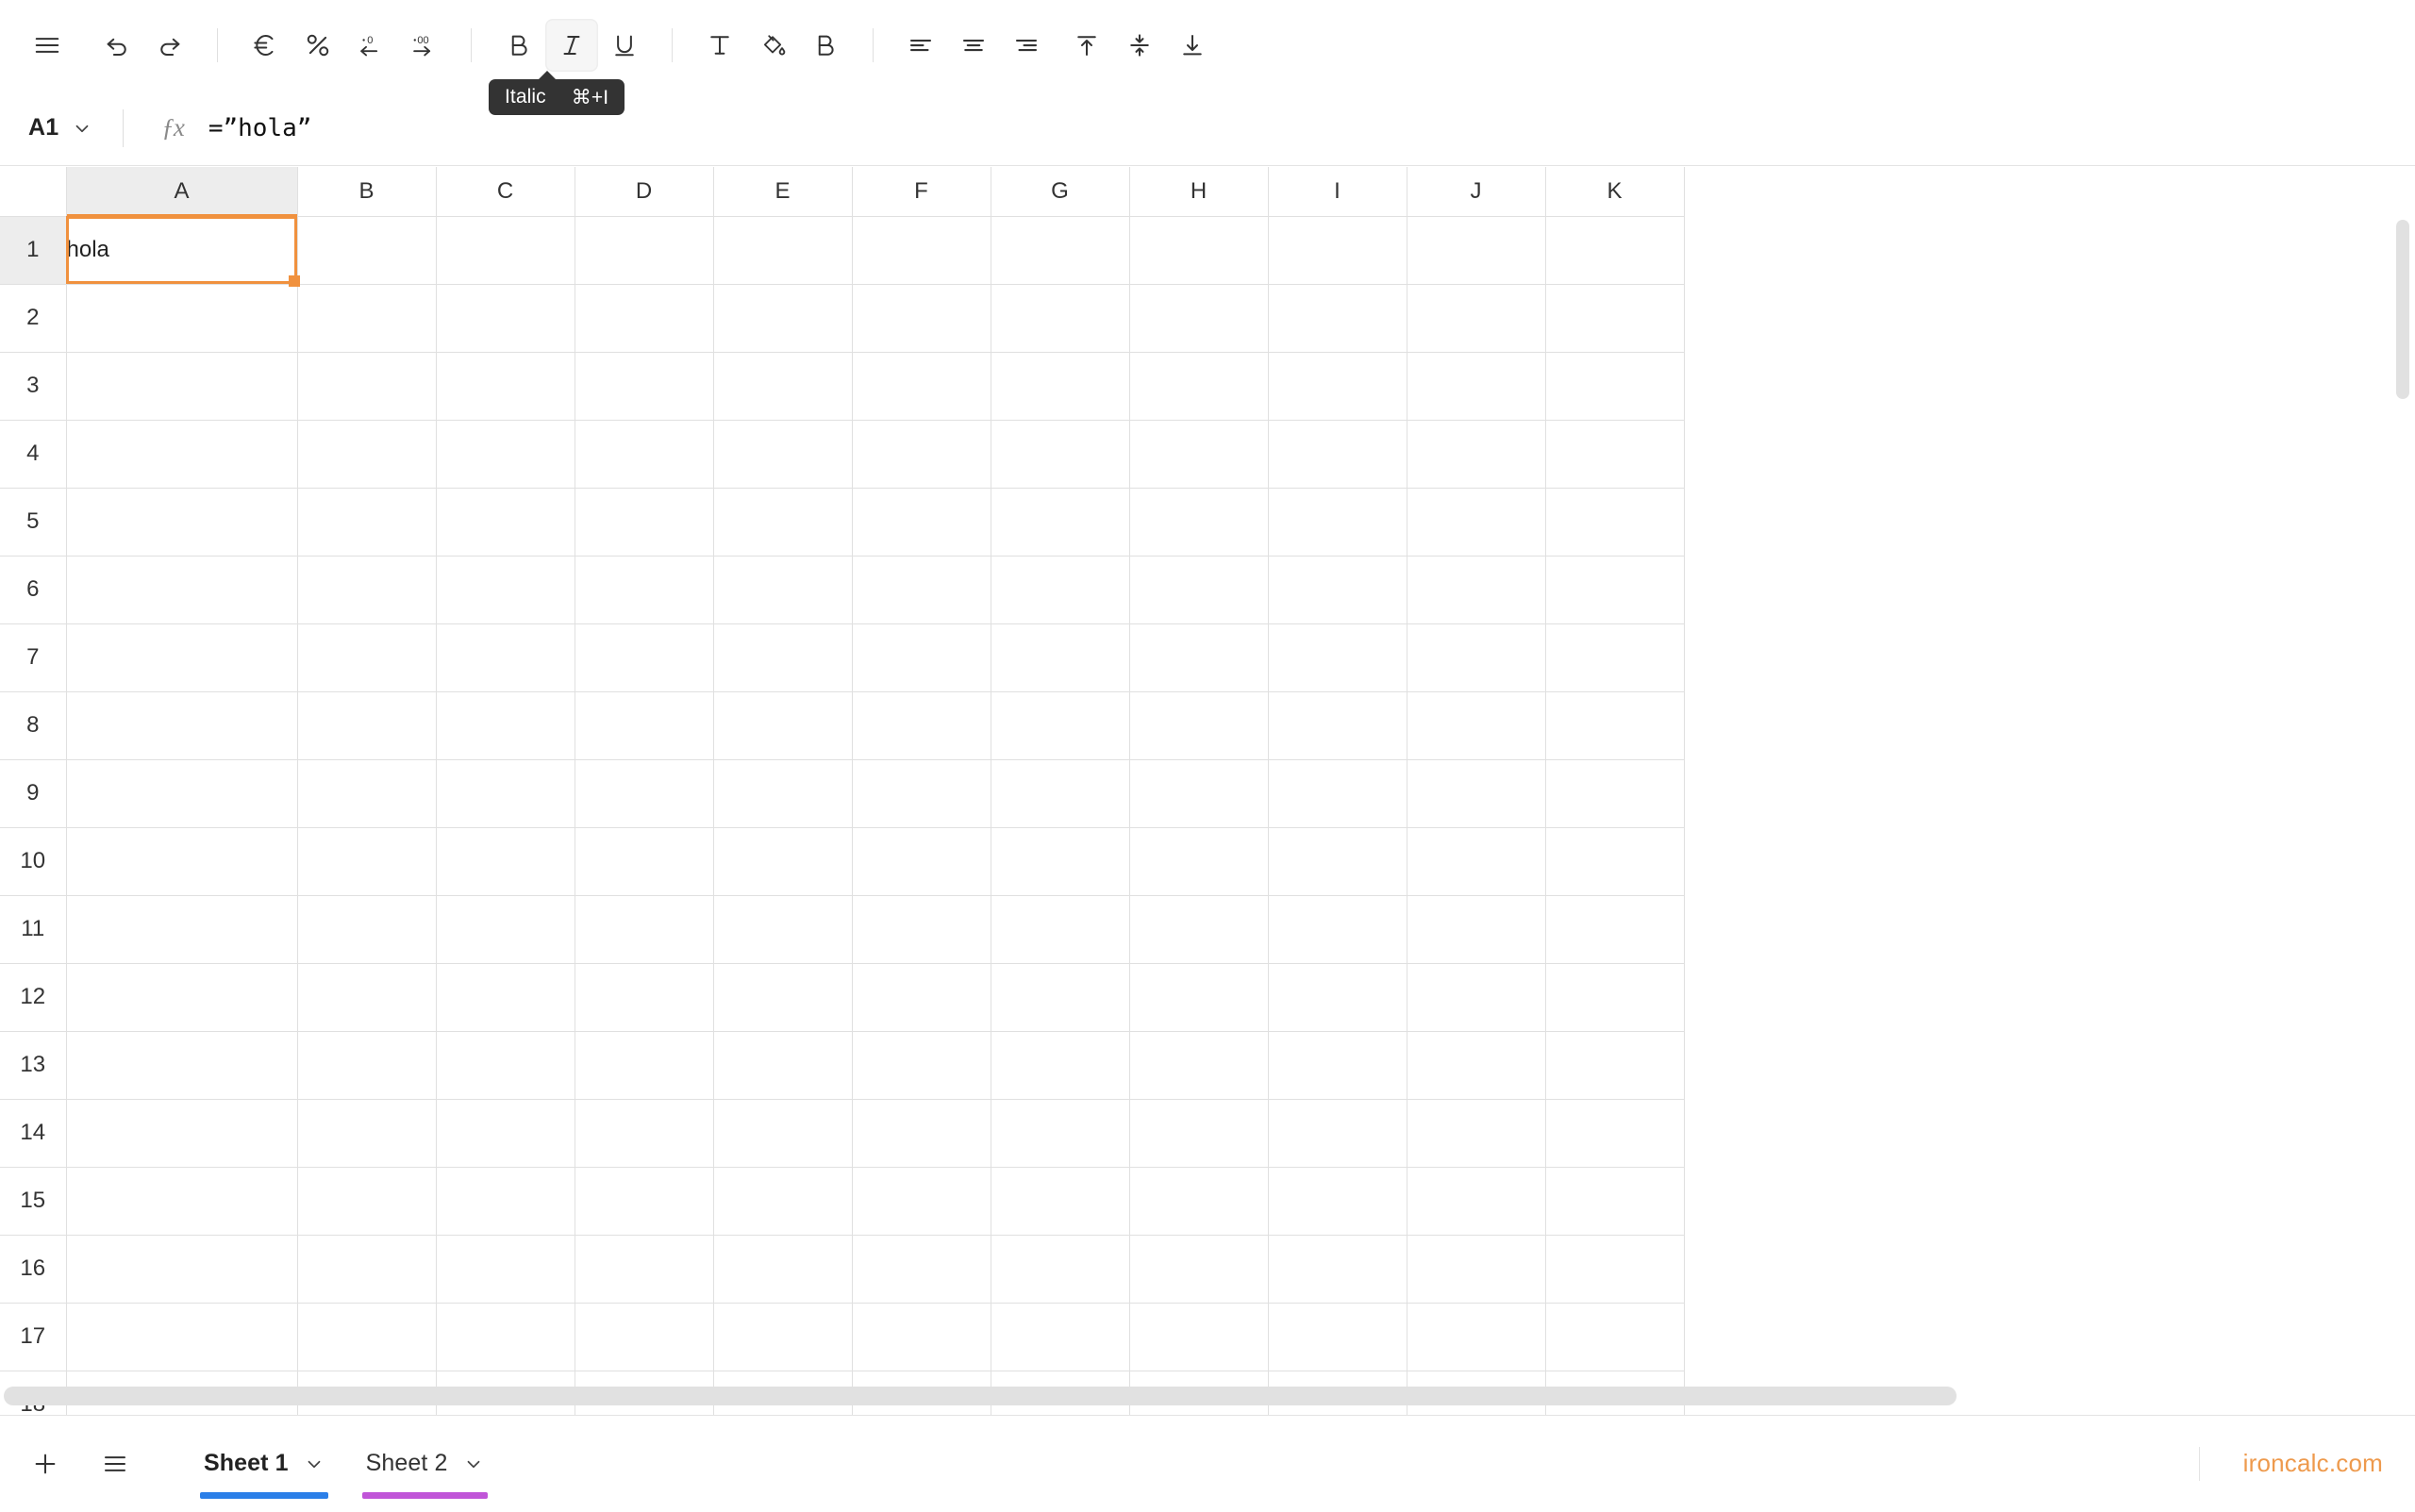 This screenshot has width=2415, height=1512. I want to click on row-header-7: 7, so click(33, 657).